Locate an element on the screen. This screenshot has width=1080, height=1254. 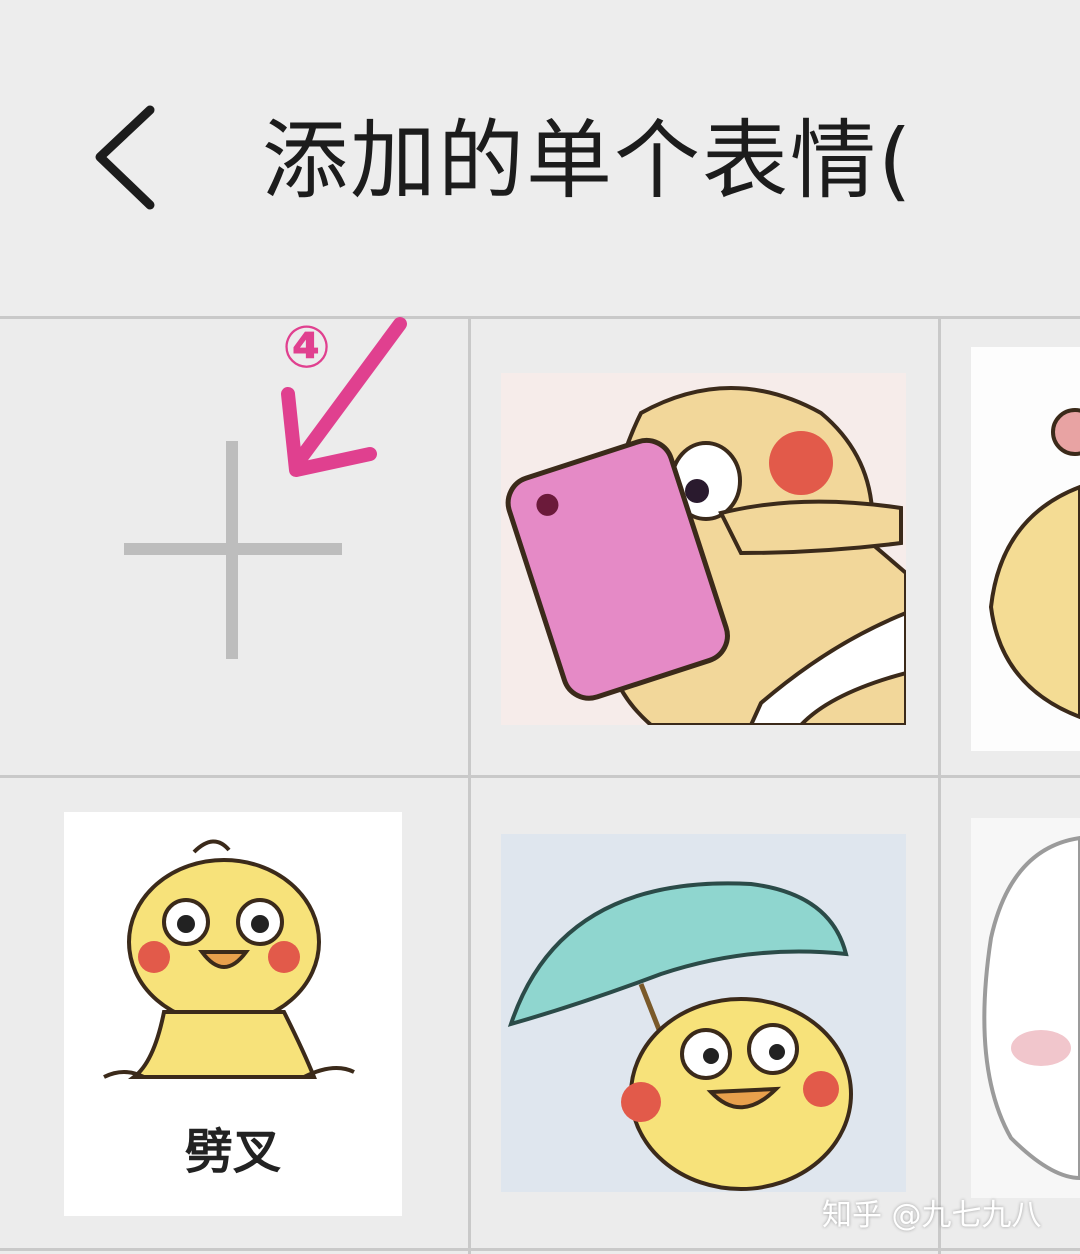
duck-phone-sticker is located at coordinates (703, 549).